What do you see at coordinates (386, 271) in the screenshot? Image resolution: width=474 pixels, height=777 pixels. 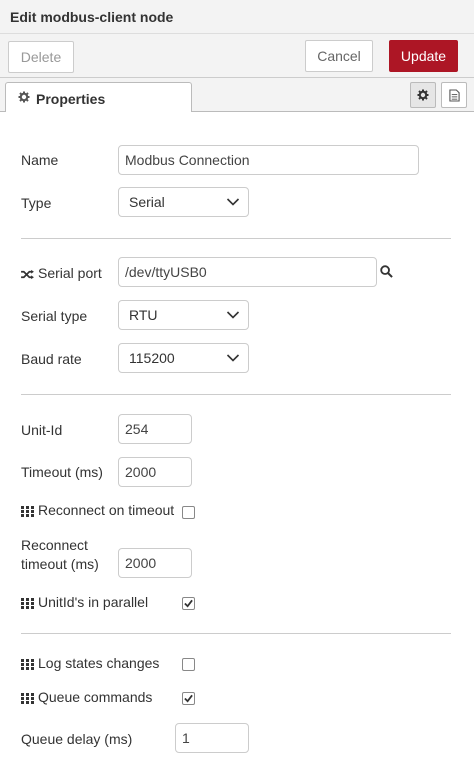 I see `search-icon` at bounding box center [386, 271].